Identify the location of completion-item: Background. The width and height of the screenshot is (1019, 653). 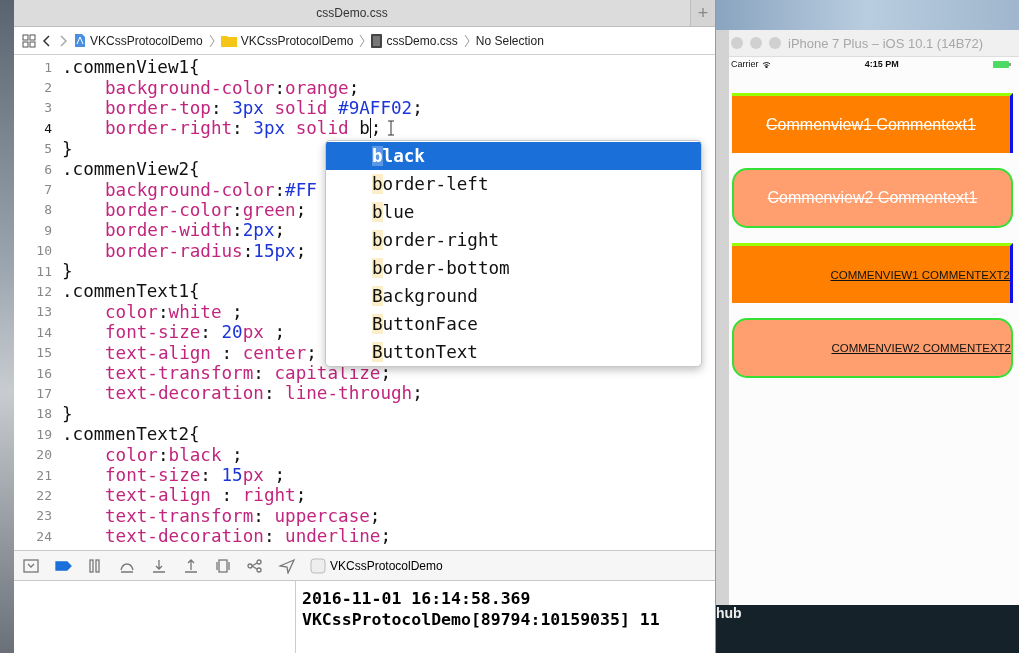
(513, 296).